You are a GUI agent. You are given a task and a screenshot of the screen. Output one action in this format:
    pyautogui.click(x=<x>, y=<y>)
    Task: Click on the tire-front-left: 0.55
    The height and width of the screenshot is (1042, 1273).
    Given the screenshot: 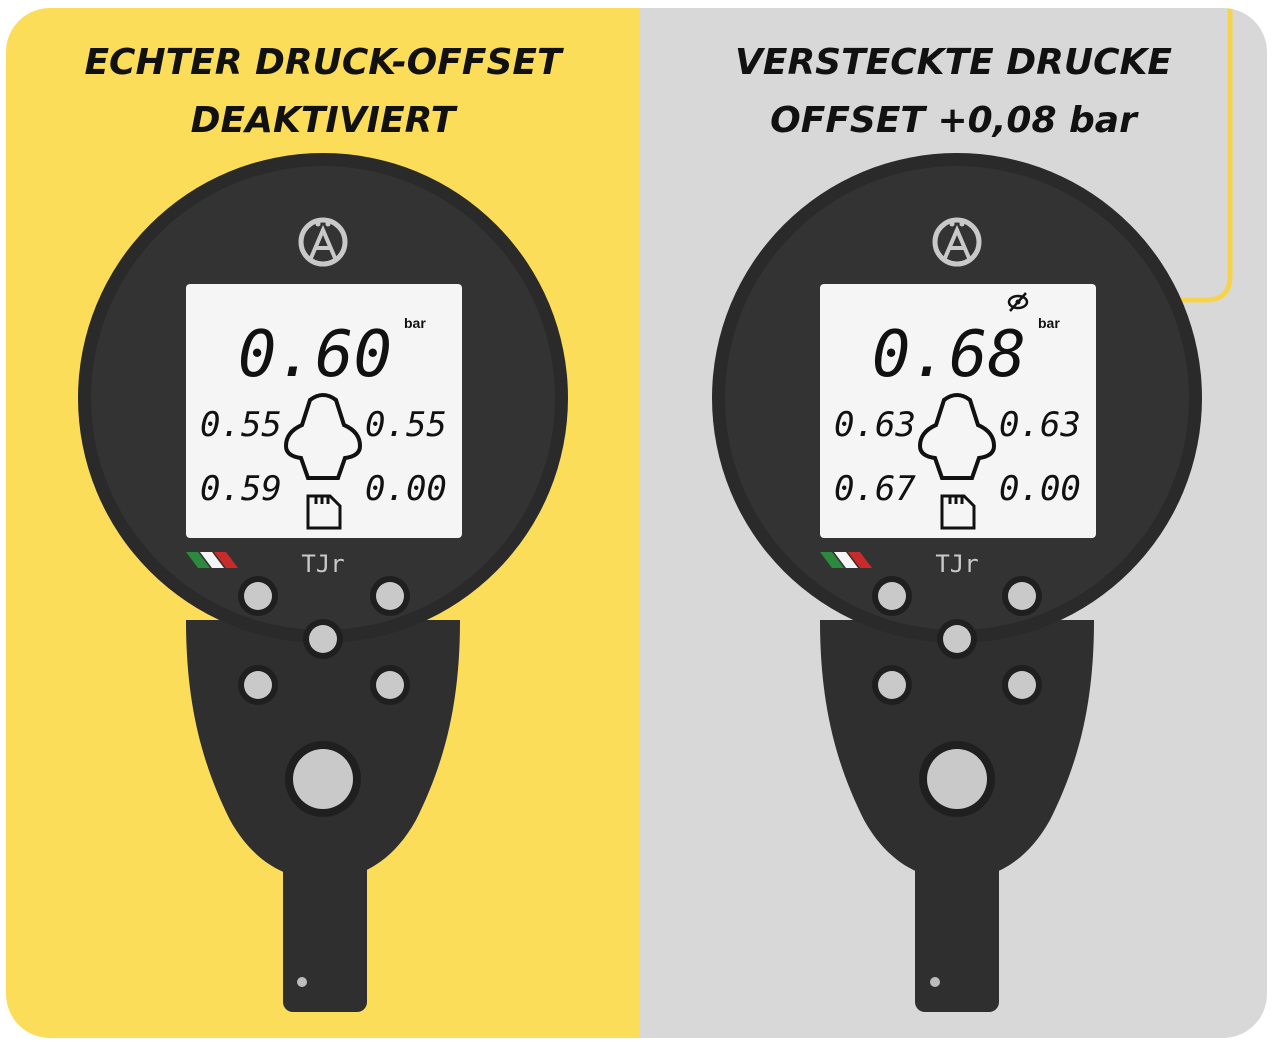 What is the action you would take?
    pyautogui.click(x=241, y=425)
    